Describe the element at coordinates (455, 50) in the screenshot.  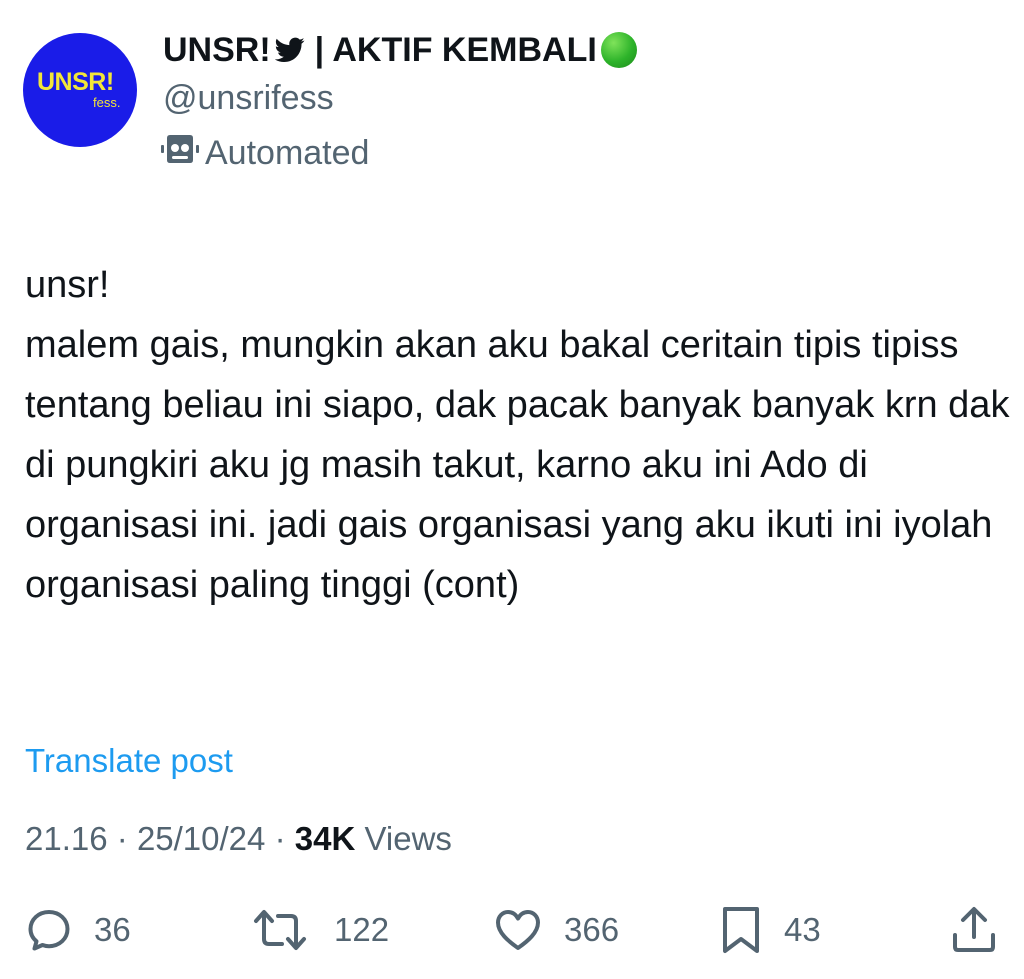
I see `display-name-suffix: | AKTIF KEMBALI` at that location.